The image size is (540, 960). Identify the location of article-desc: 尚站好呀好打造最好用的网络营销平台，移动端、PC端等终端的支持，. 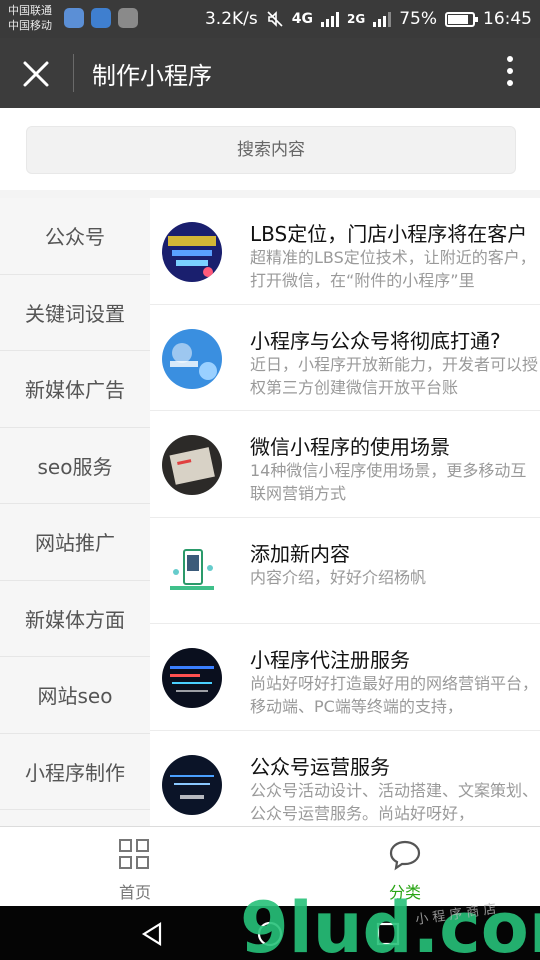
(394, 695).